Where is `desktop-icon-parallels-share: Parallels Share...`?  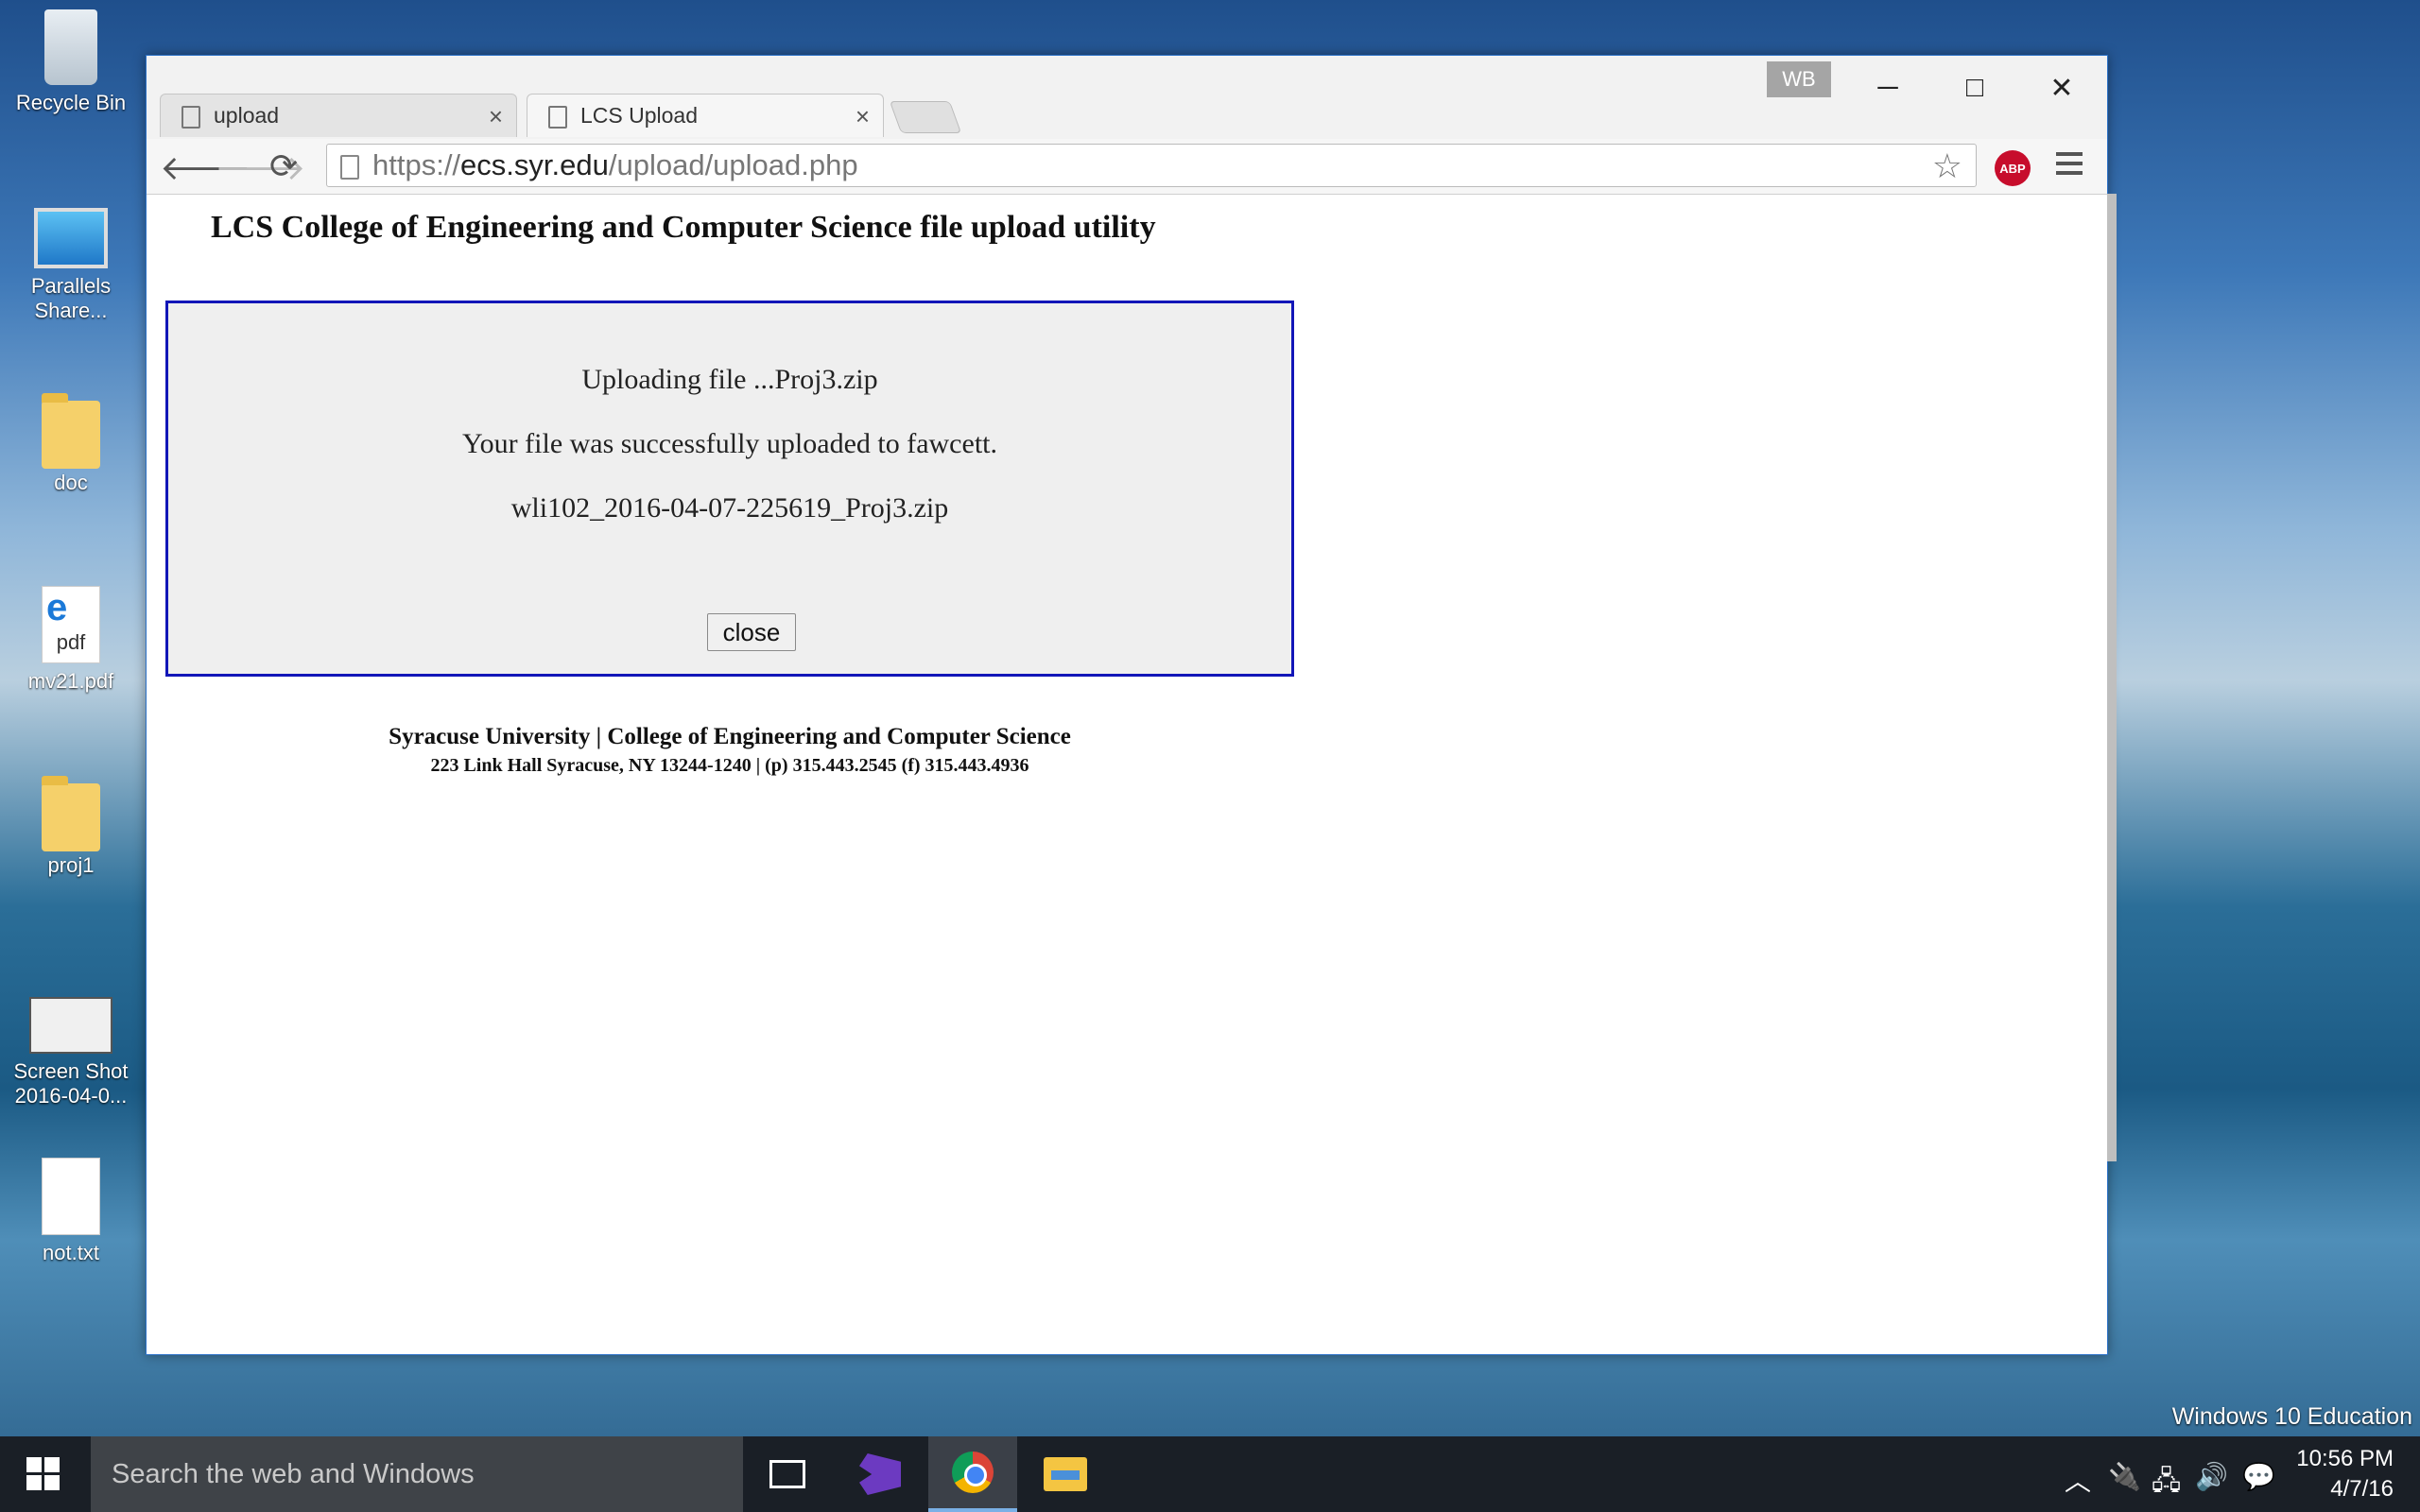
desktop-icon-parallels-share: Parallels Share... is located at coordinates (71, 265).